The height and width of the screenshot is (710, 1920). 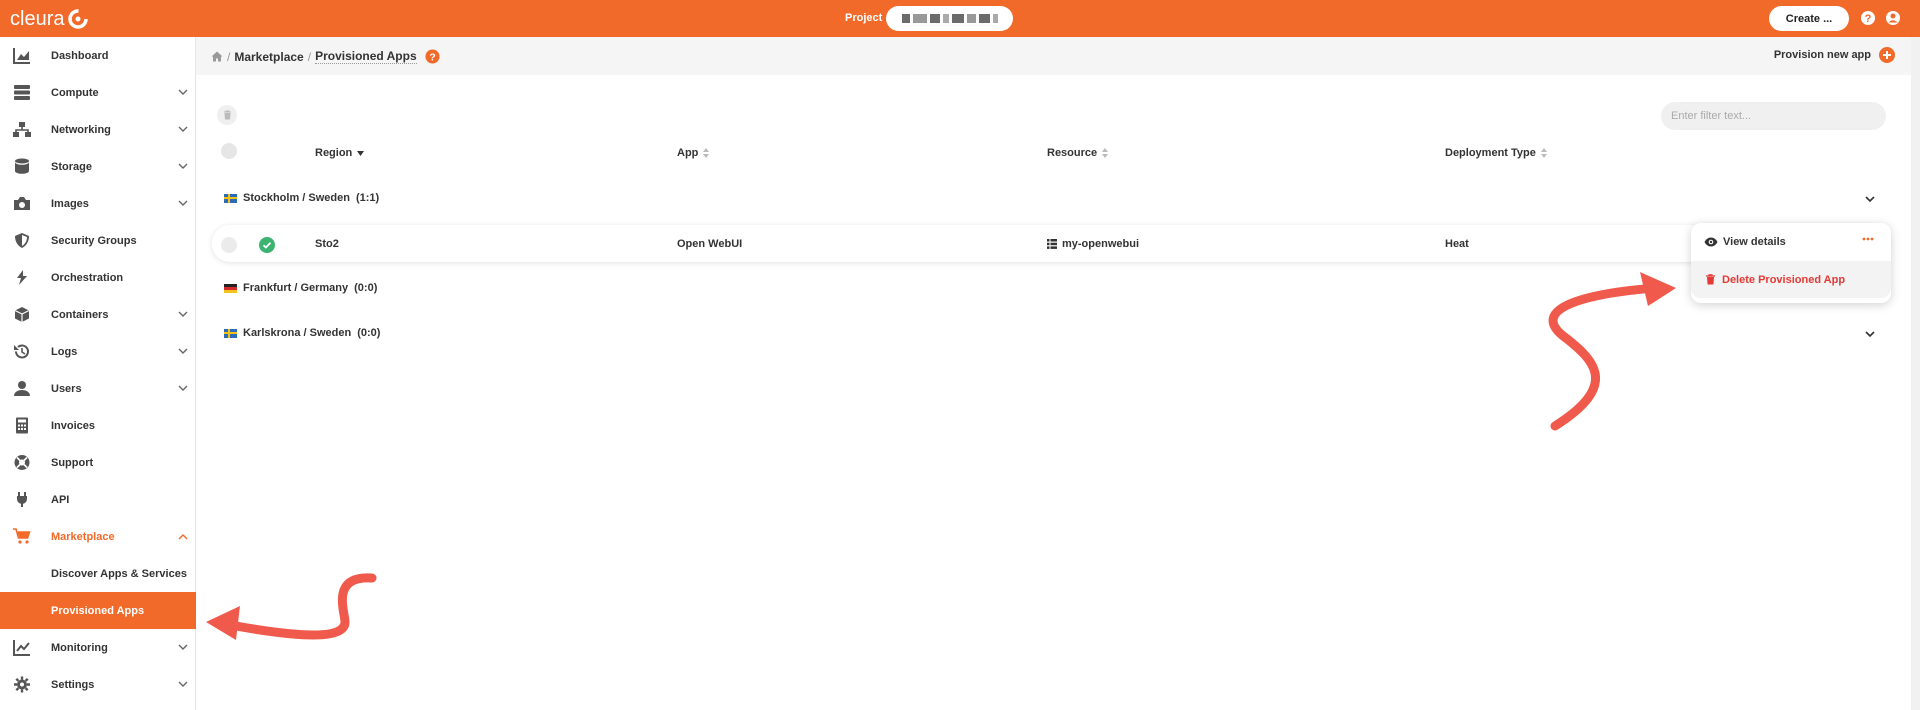 I want to click on trash-icon, so click(x=227, y=115).